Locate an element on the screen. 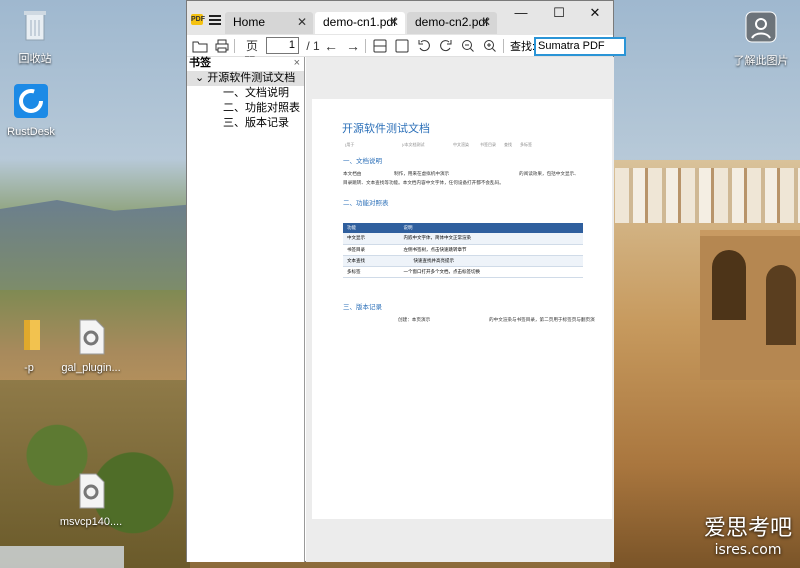  table-cell: 一个窗口打开多个文档，点击标签切换 is located at coordinates (491, 272).